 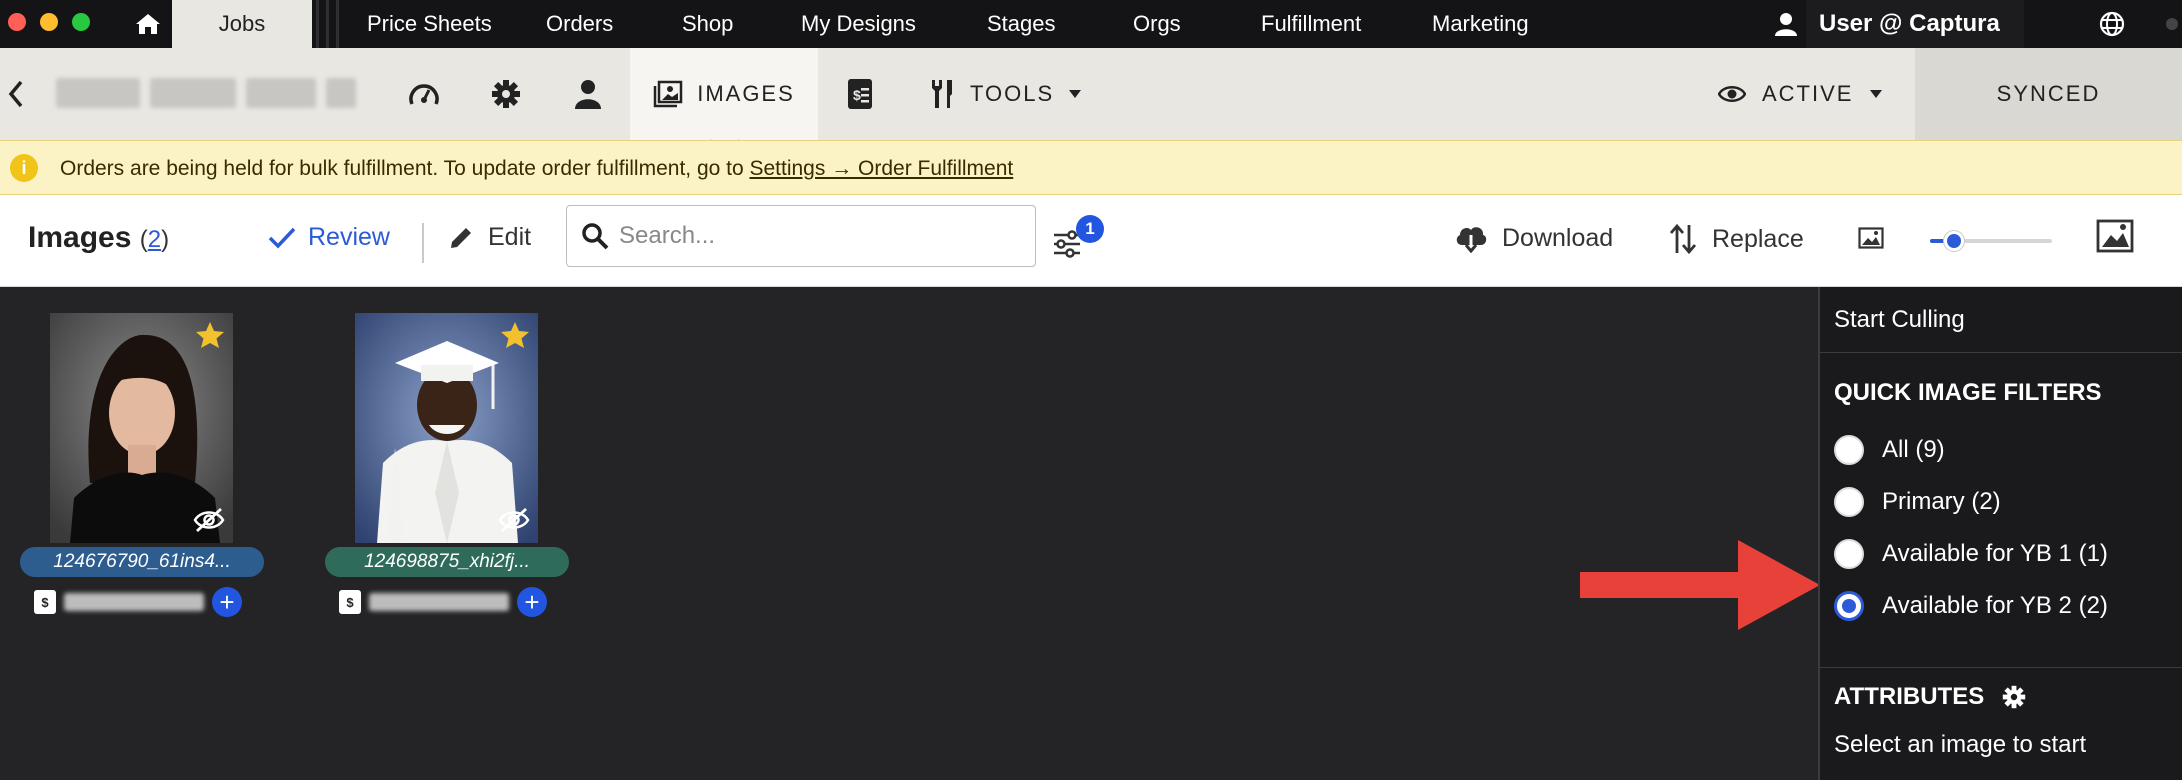 What do you see at coordinates (1786, 24) in the screenshot?
I see `user-icon` at bounding box center [1786, 24].